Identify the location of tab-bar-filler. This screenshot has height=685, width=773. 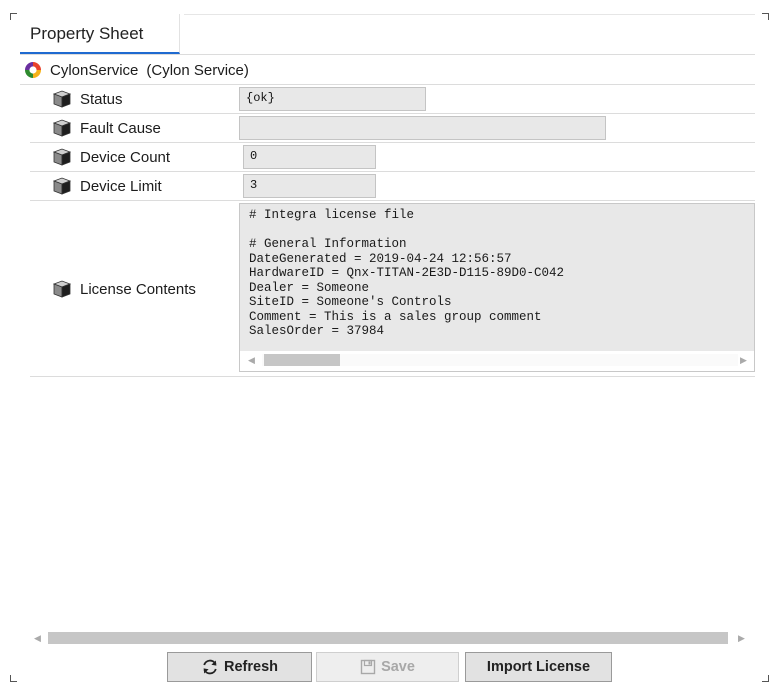
(469, 34).